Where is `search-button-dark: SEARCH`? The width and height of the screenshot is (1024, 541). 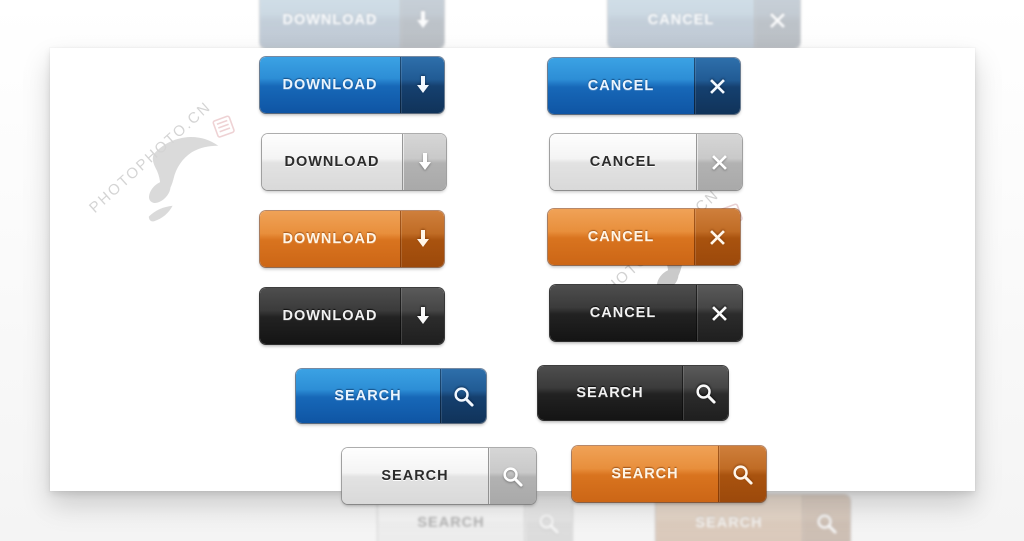
search-button-dark: SEARCH is located at coordinates (633, 393).